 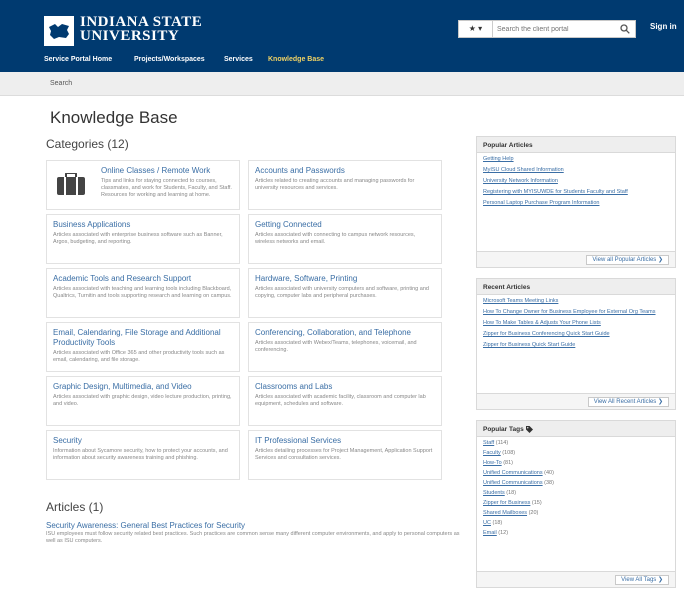 I want to click on tag-count: (18), so click(x=497, y=523).